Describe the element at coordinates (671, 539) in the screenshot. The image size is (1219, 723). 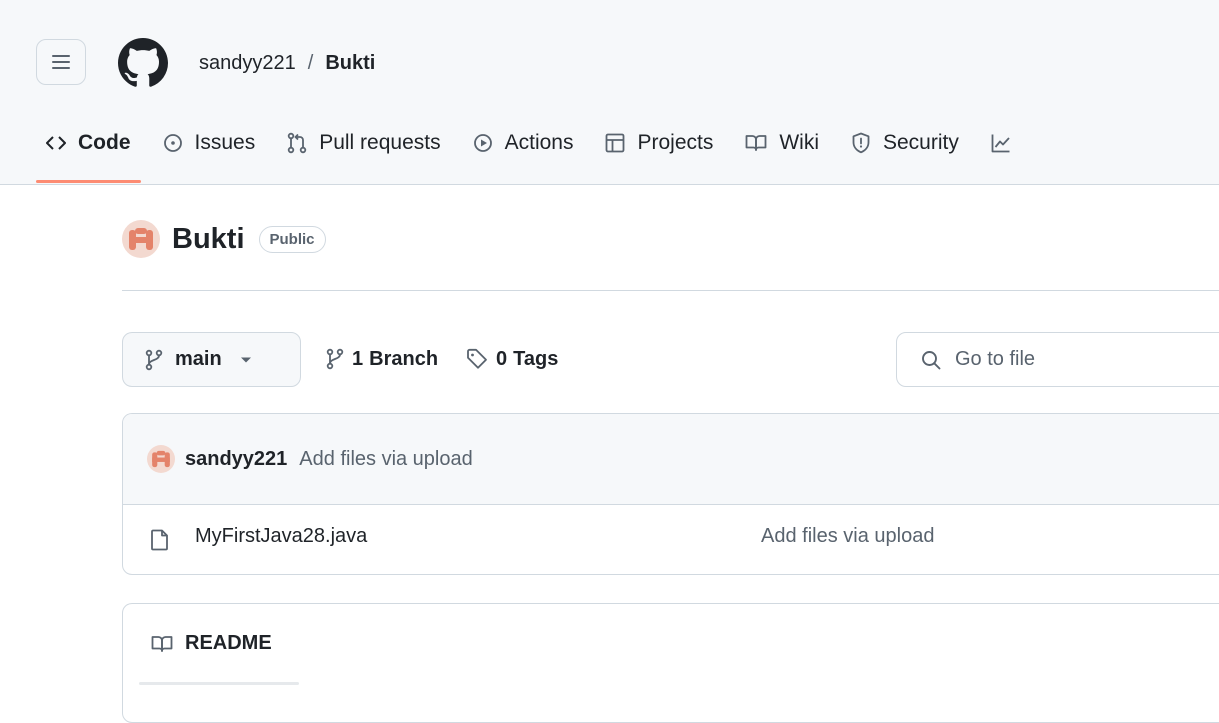
I see `file-row: MyFirstJava28.java Add files via upload` at that location.